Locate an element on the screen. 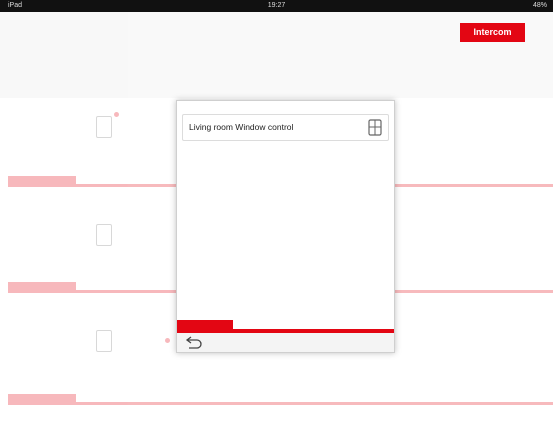 The image size is (553, 421). window-icon is located at coordinates (375, 127).